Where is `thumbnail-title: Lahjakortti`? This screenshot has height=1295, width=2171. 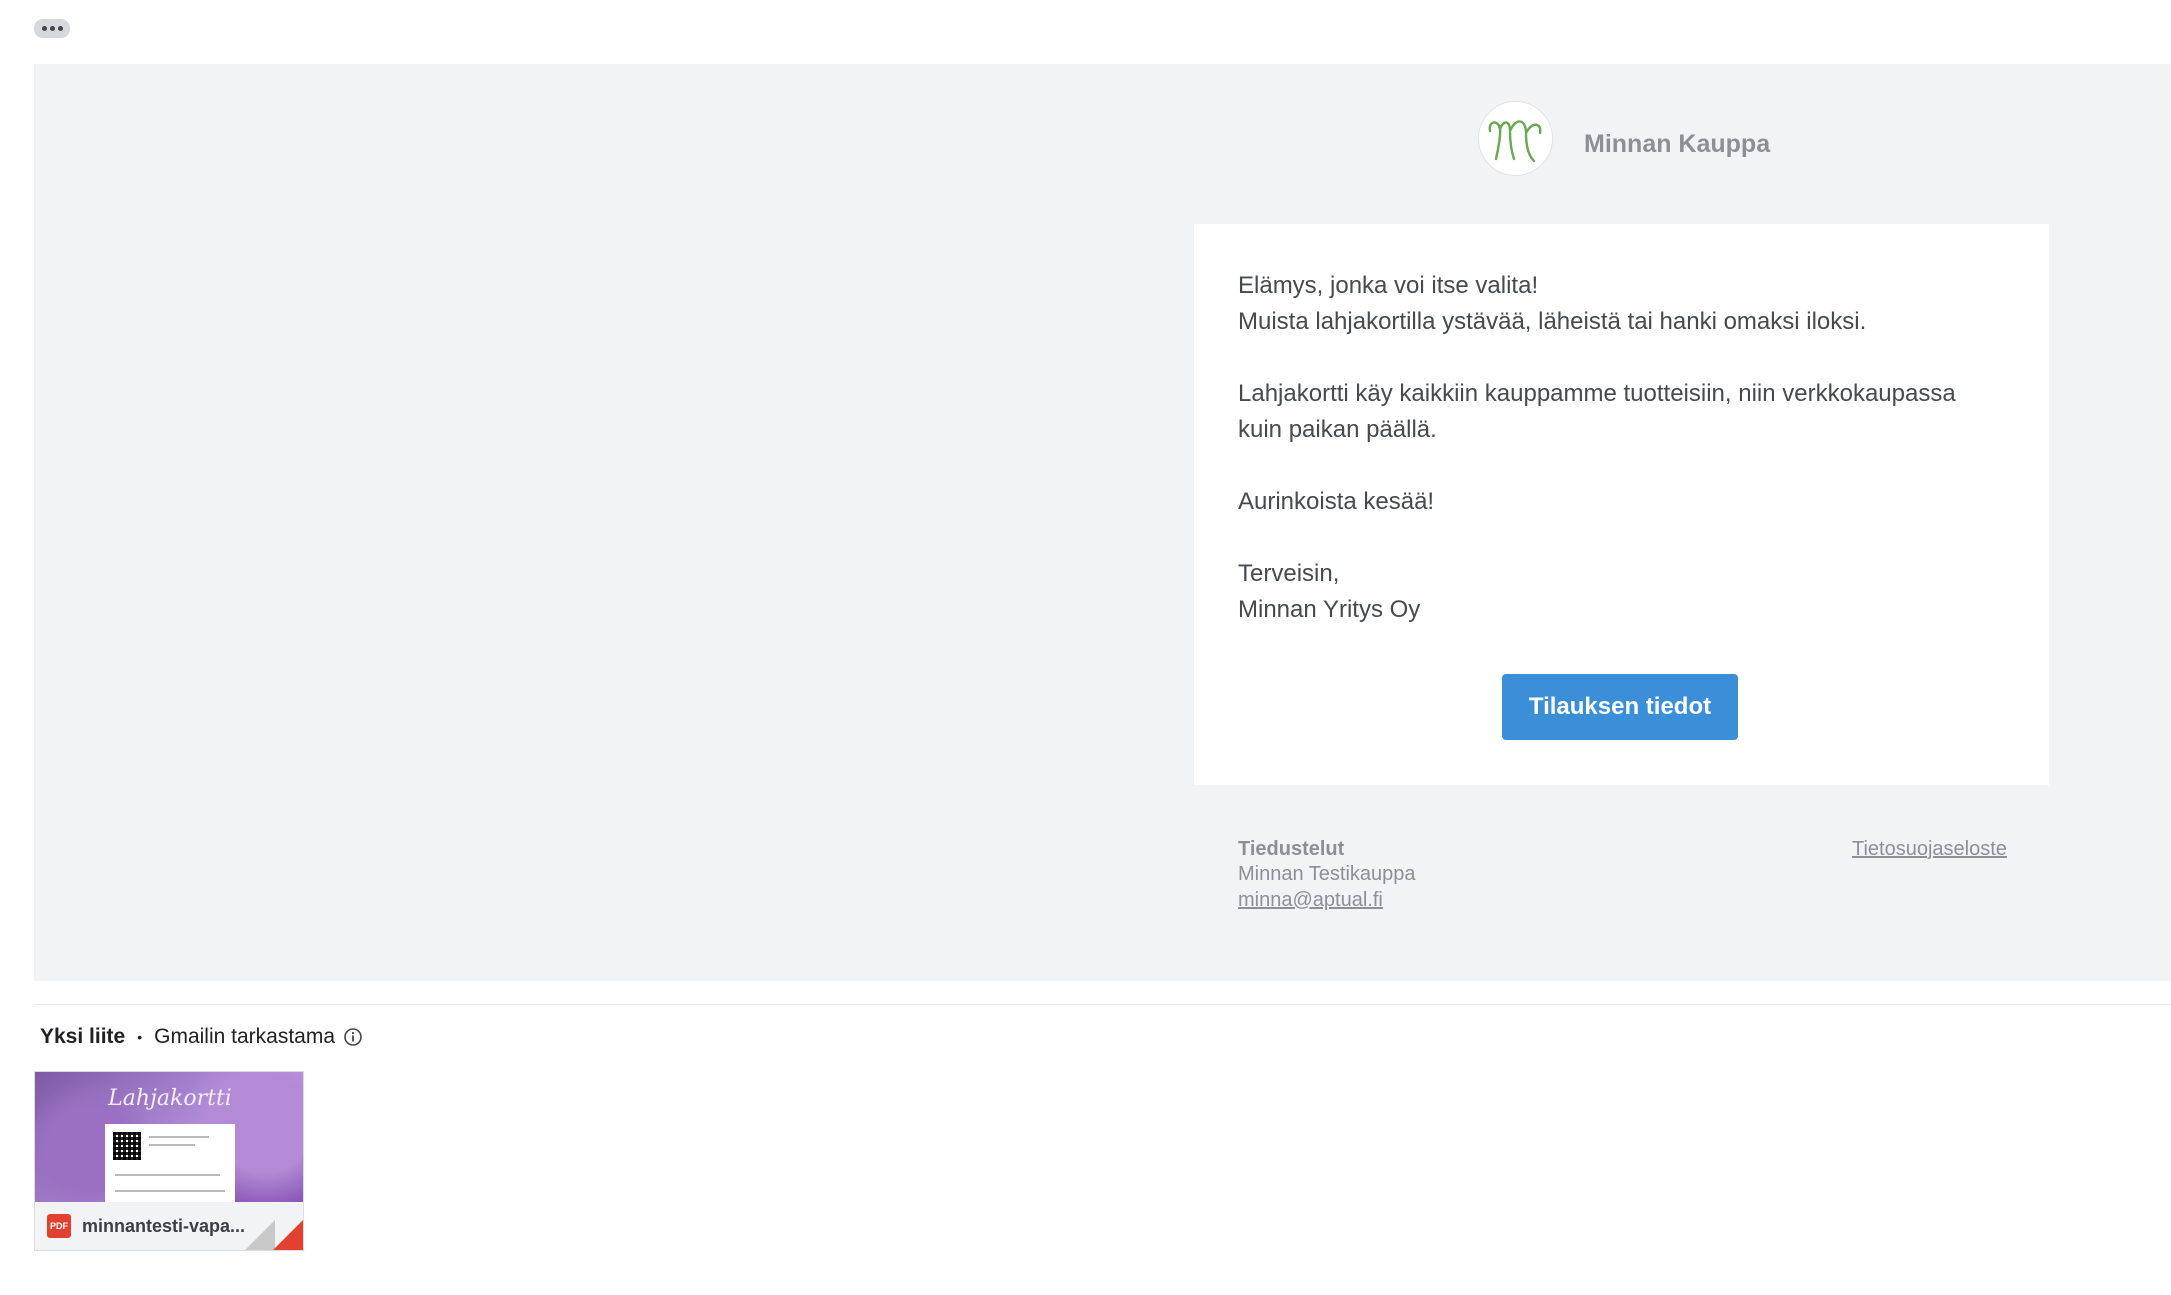 thumbnail-title: Lahjakortti is located at coordinates (170, 1098).